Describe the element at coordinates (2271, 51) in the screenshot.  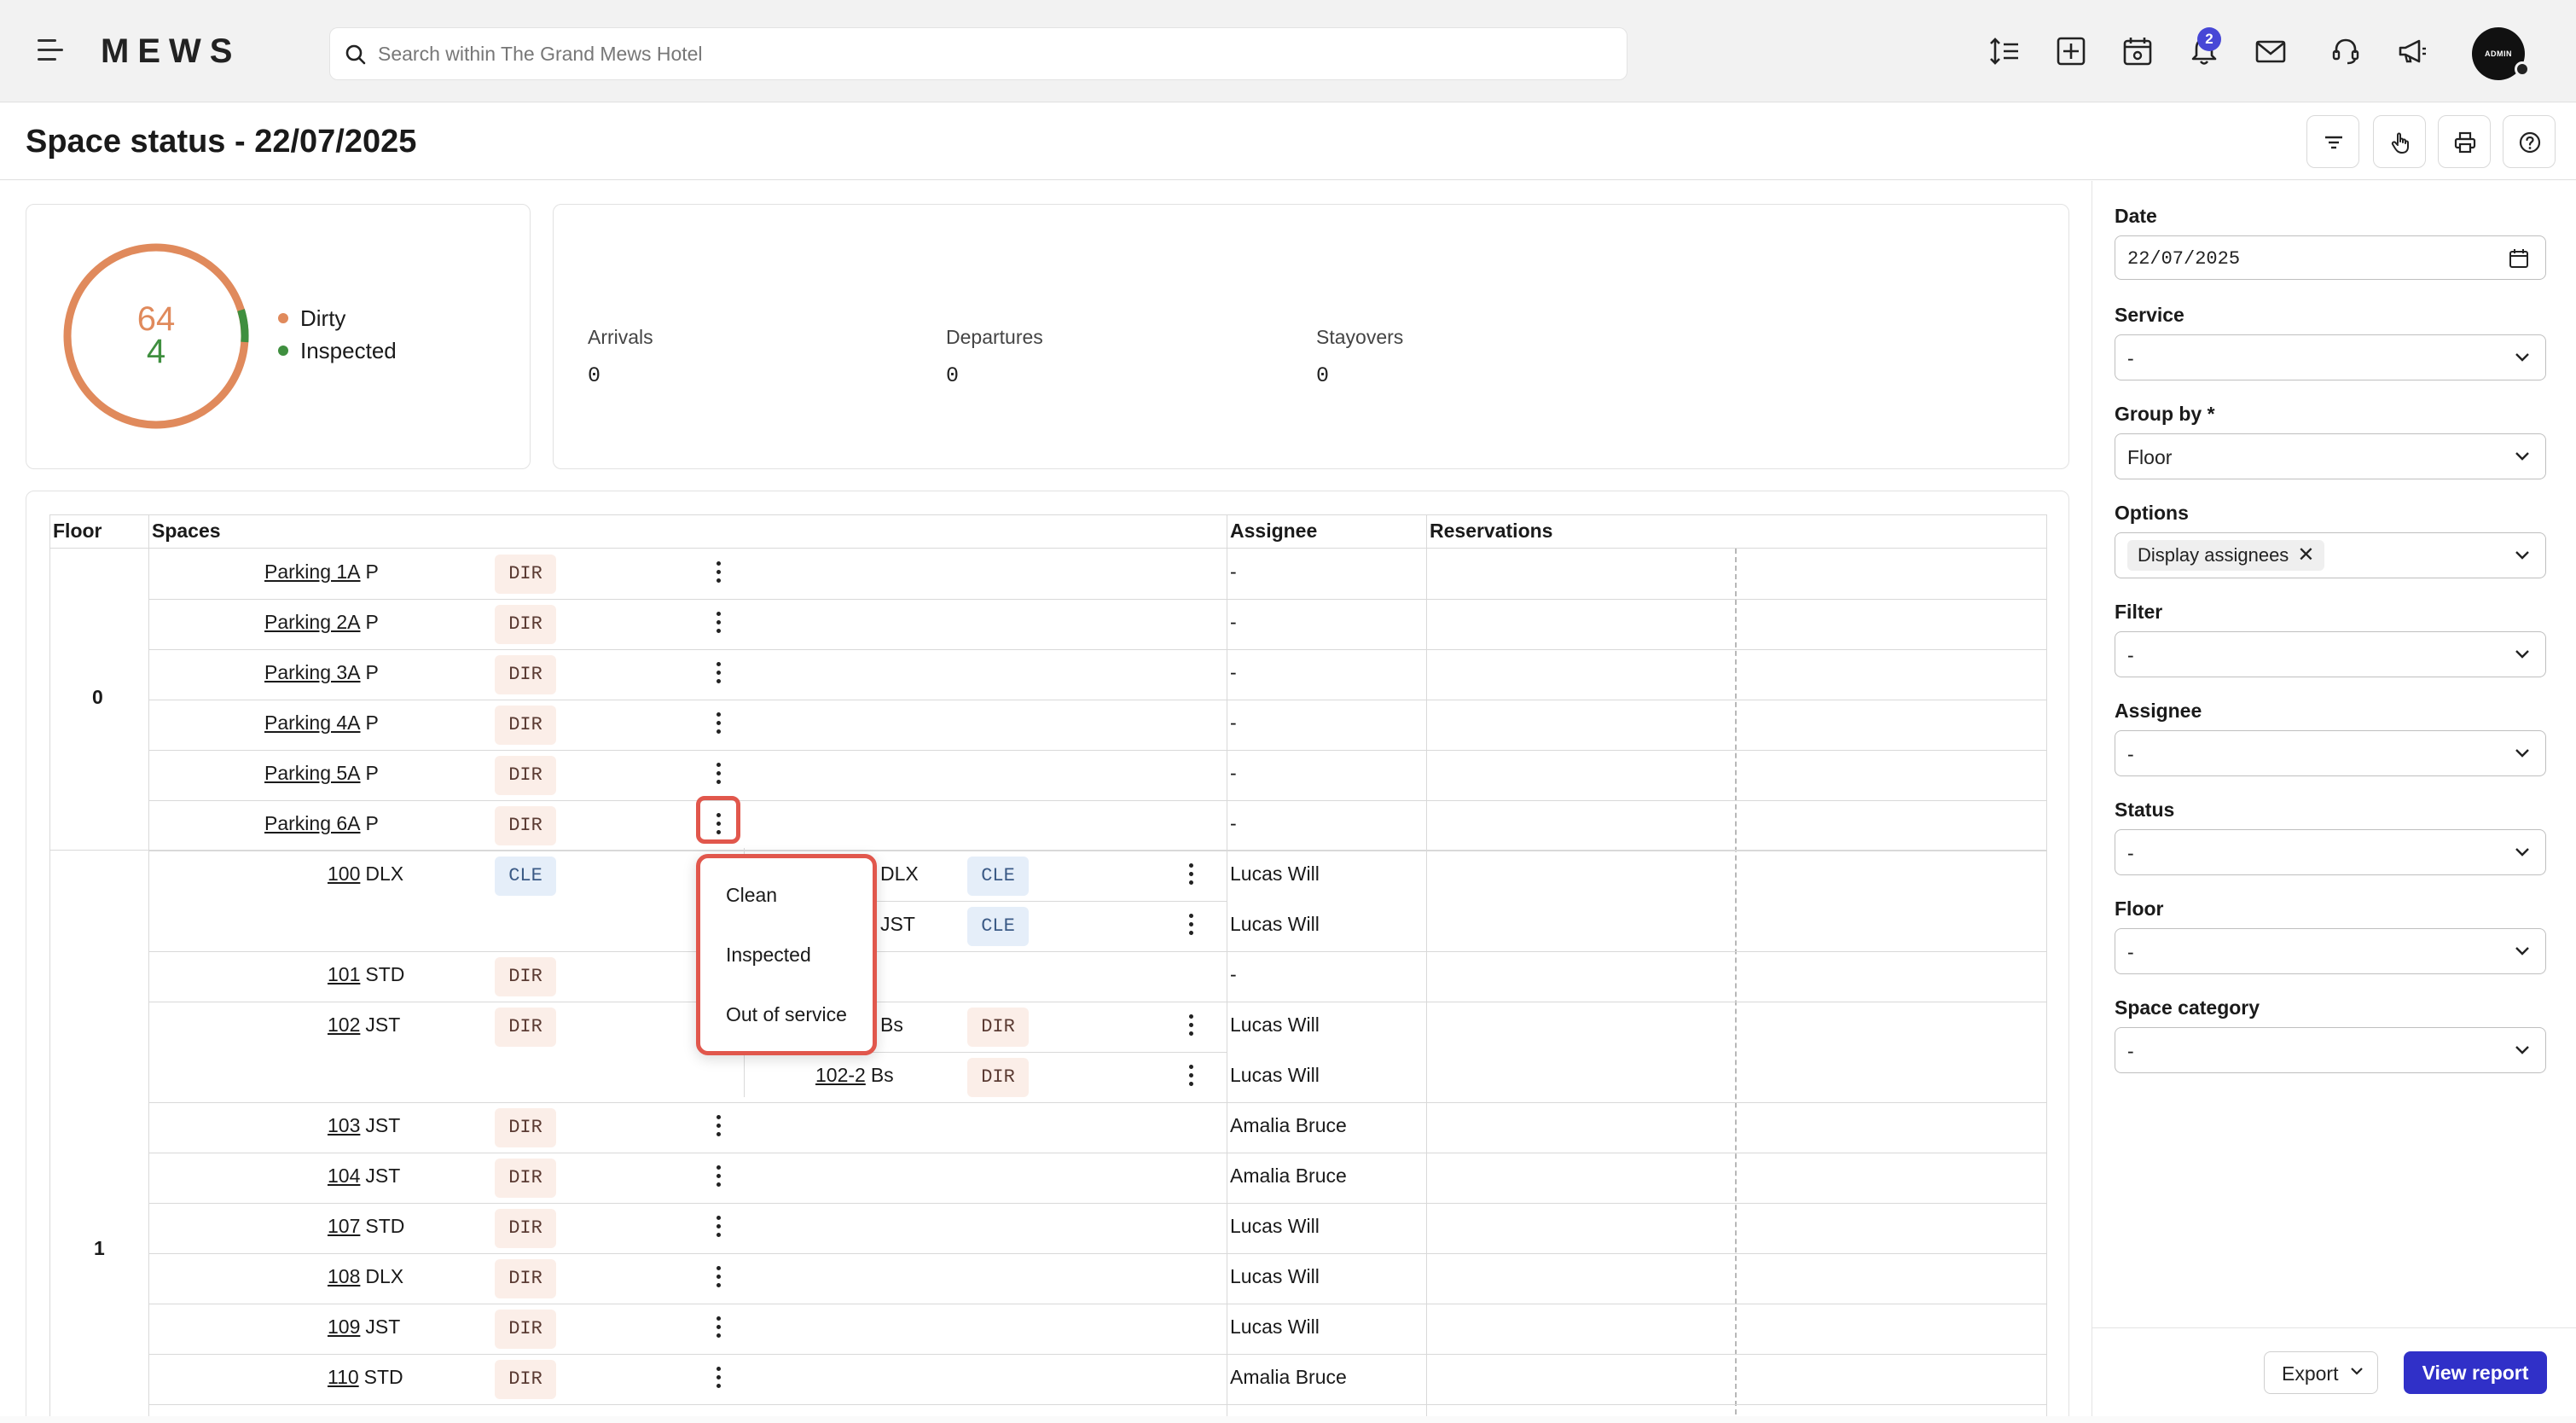
I see `mail-icon` at that location.